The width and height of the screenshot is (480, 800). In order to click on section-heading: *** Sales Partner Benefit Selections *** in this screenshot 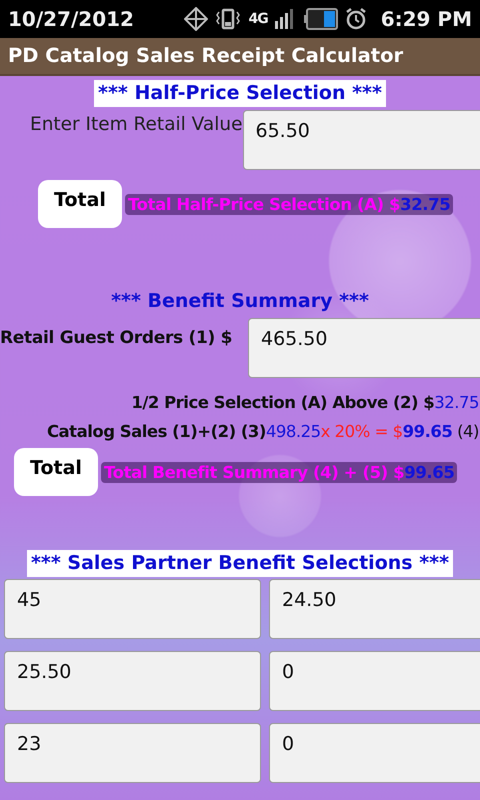, I will do `click(240, 563)`.